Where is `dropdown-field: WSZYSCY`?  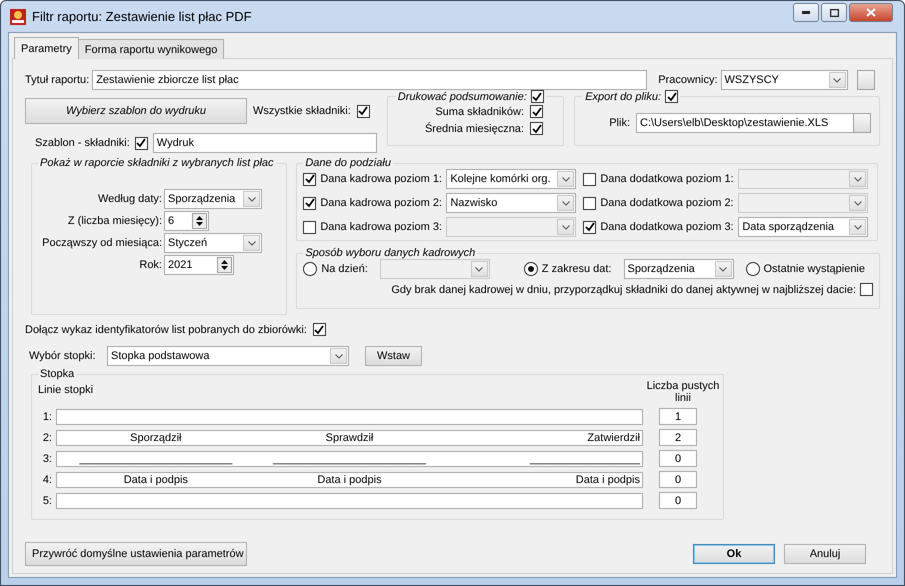
dropdown-field: WSZYSCY is located at coordinates (784, 80).